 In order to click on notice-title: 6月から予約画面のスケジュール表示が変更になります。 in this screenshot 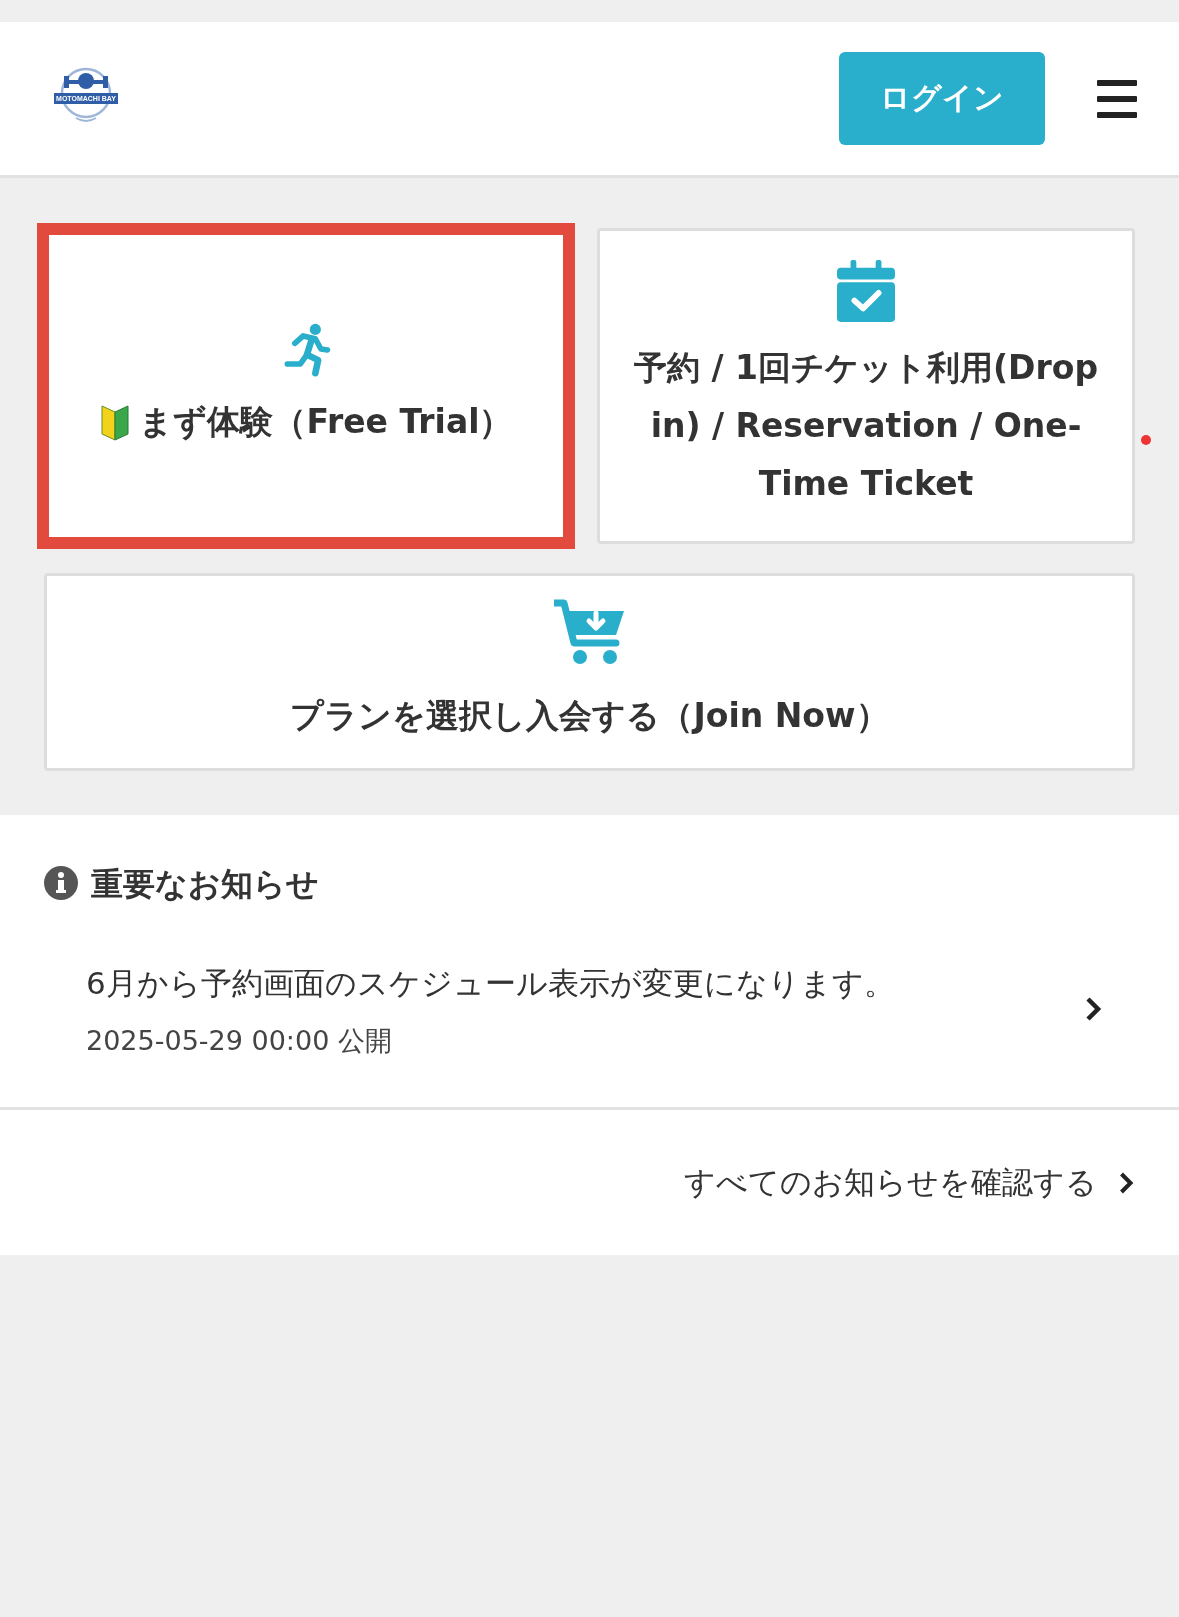, I will do `click(491, 983)`.